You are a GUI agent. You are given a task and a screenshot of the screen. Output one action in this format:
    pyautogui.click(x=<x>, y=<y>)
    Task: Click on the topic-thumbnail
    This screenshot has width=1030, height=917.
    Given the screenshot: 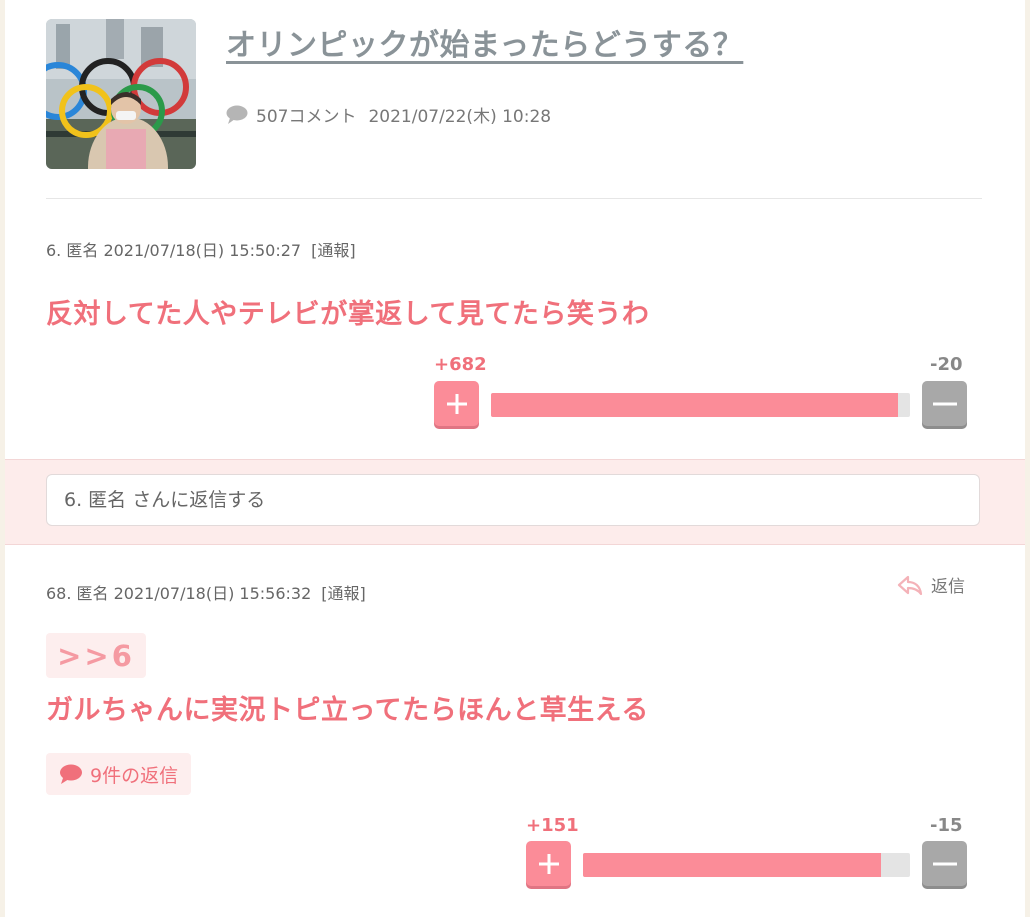 What is the action you would take?
    pyautogui.click(x=121, y=94)
    